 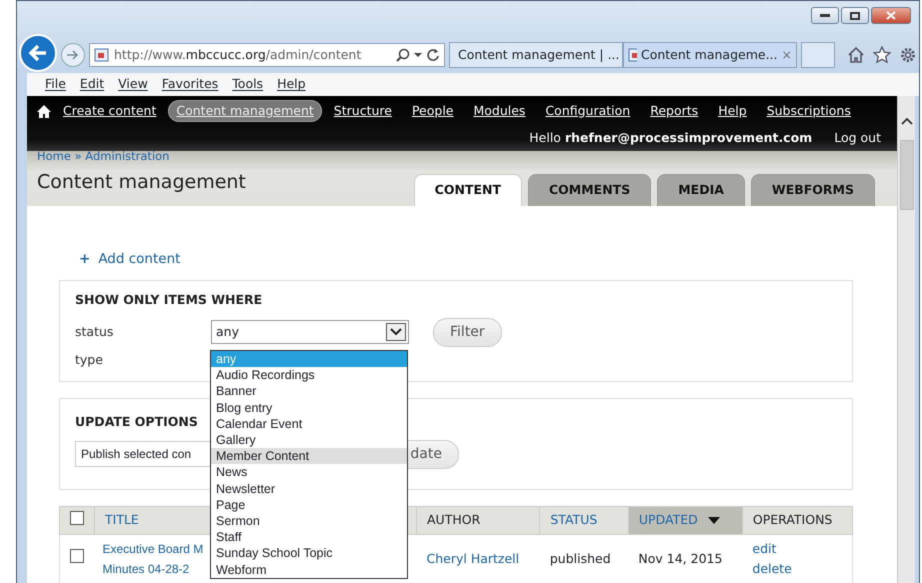 I want to click on dropdown-option: Banner, so click(x=309, y=391).